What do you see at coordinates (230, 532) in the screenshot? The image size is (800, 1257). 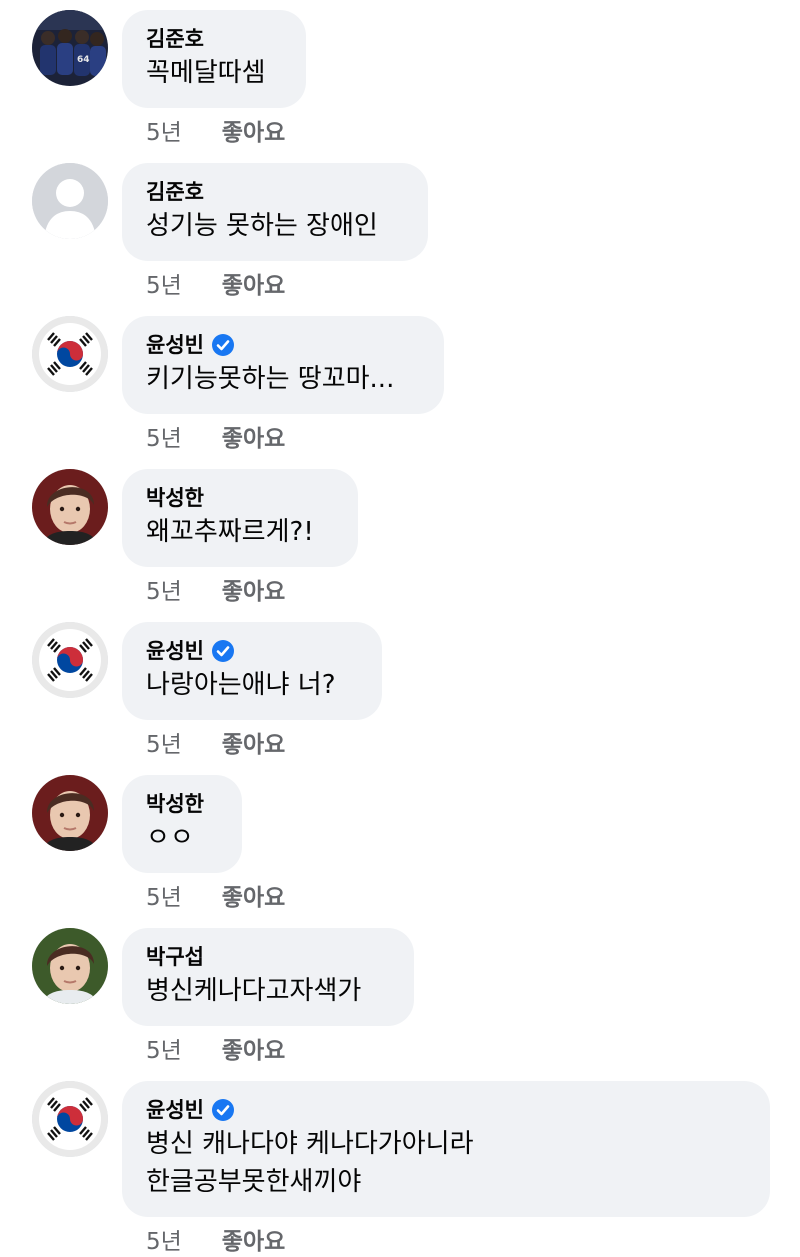 I see `comment-text: 왜꼬추짜르게?!` at bounding box center [230, 532].